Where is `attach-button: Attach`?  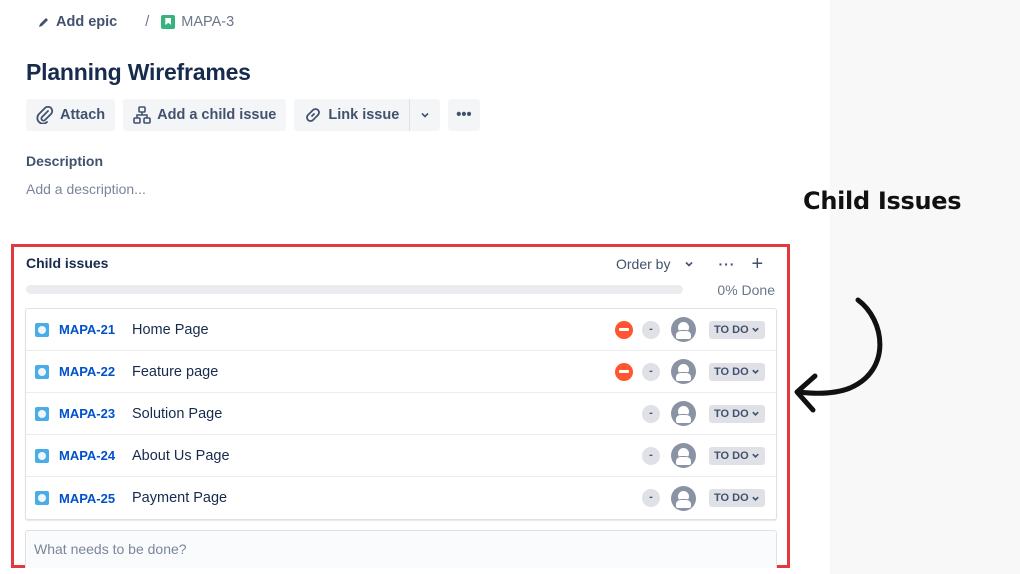
attach-button: Attach is located at coordinates (71, 115).